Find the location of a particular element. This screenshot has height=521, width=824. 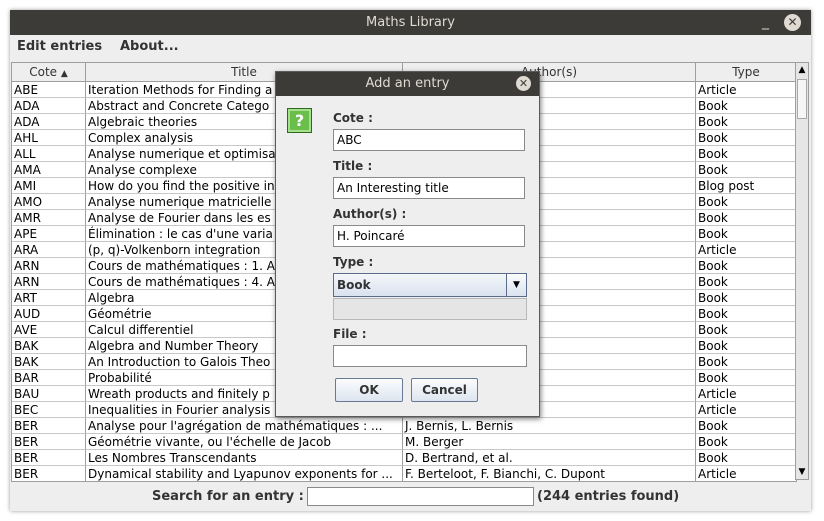

cell-cote: AMO is located at coordinates (49, 202).